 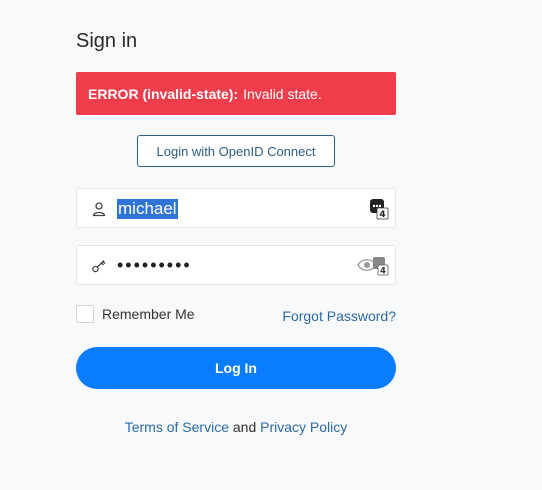 What do you see at coordinates (163, 93) in the screenshot?
I see `error-code: ERROR (invalid-state):` at bounding box center [163, 93].